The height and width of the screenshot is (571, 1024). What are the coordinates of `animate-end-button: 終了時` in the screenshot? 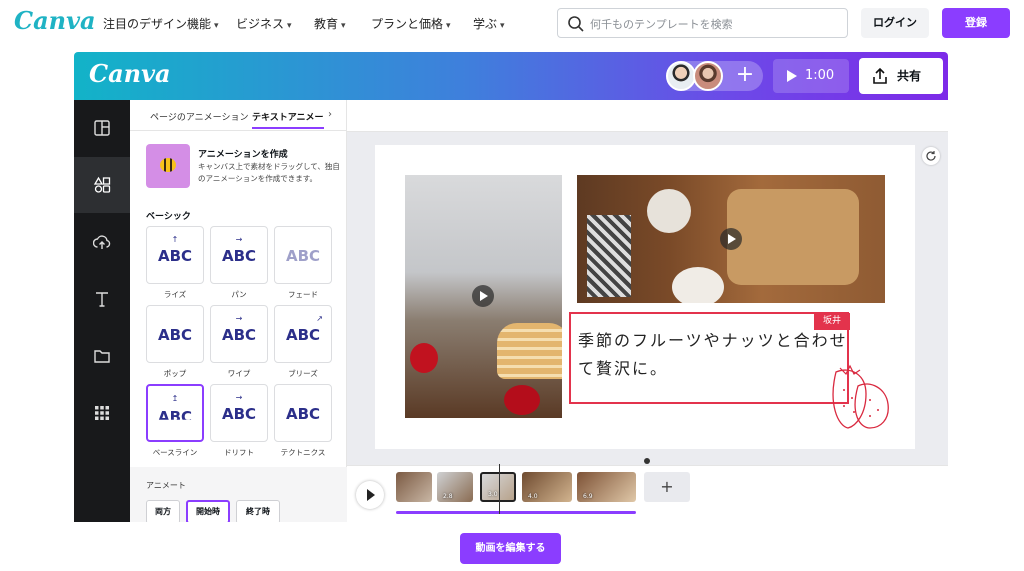 It's located at (258, 511).